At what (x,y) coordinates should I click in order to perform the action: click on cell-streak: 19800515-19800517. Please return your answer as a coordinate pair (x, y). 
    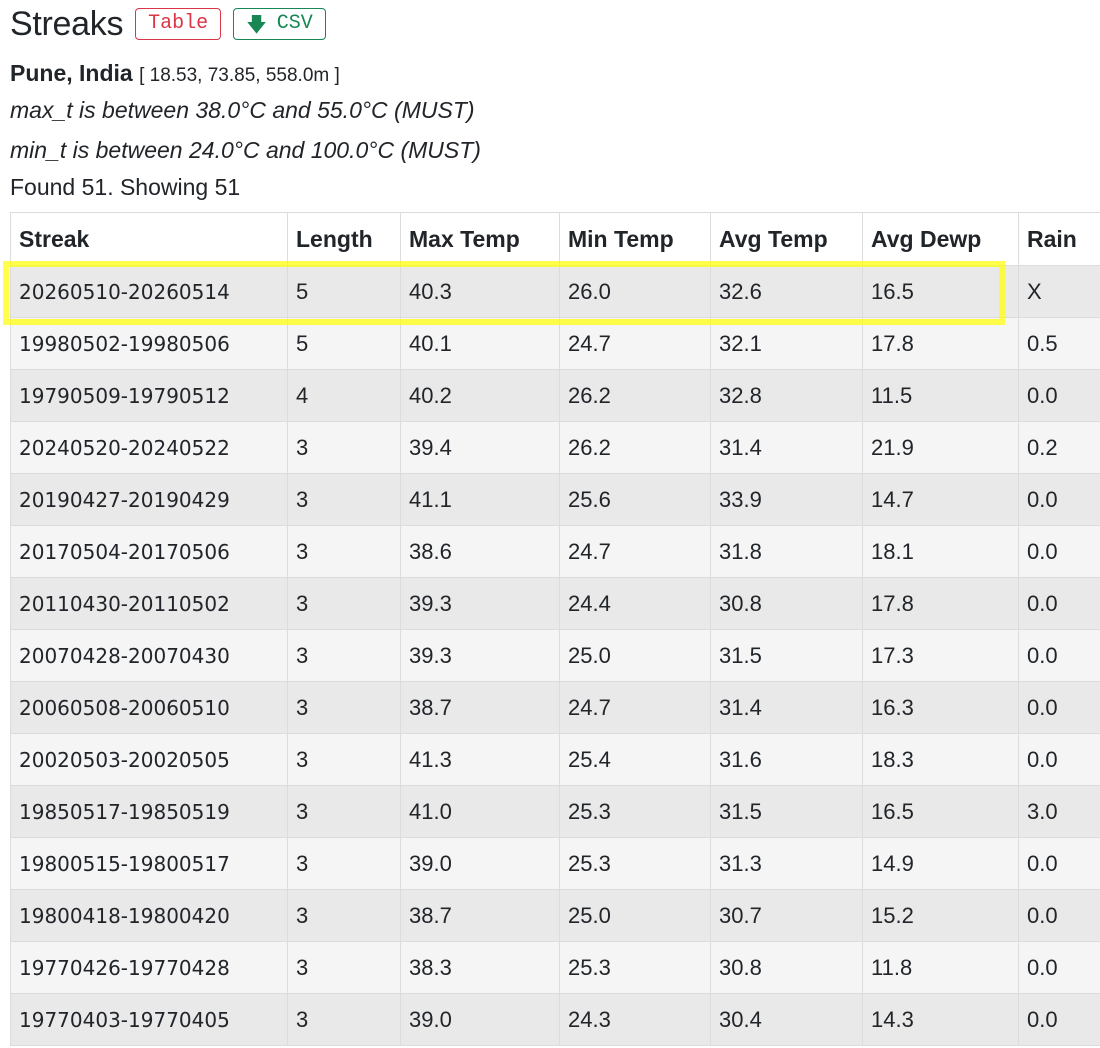
    Looking at the image, I should click on (149, 863).